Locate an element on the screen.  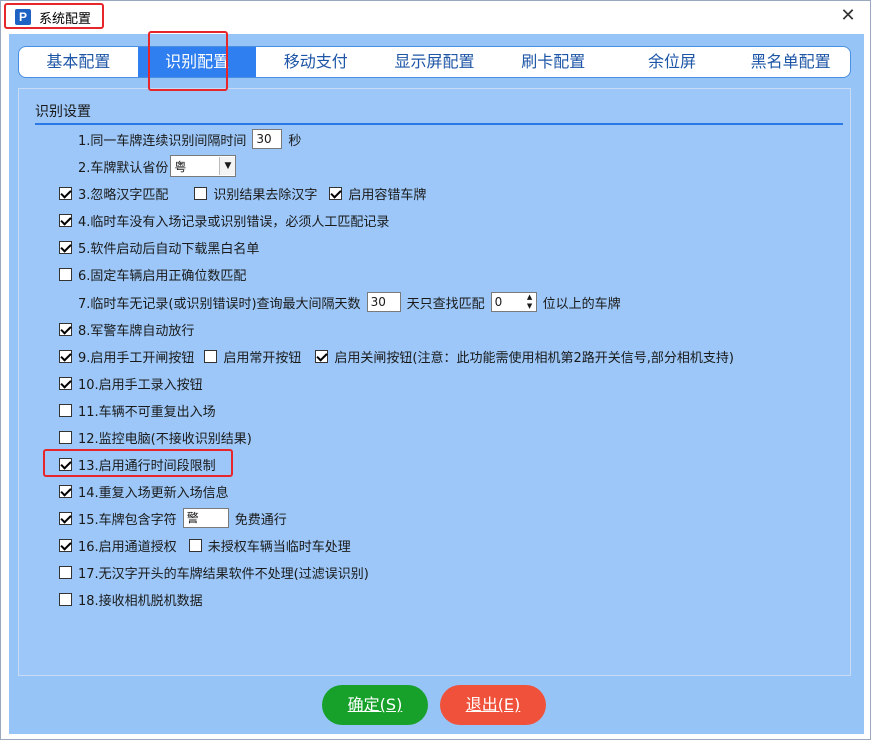
setting-row-1: 1.同一车牌连续识别间隔时间 30 秒 is located at coordinates (180, 139).